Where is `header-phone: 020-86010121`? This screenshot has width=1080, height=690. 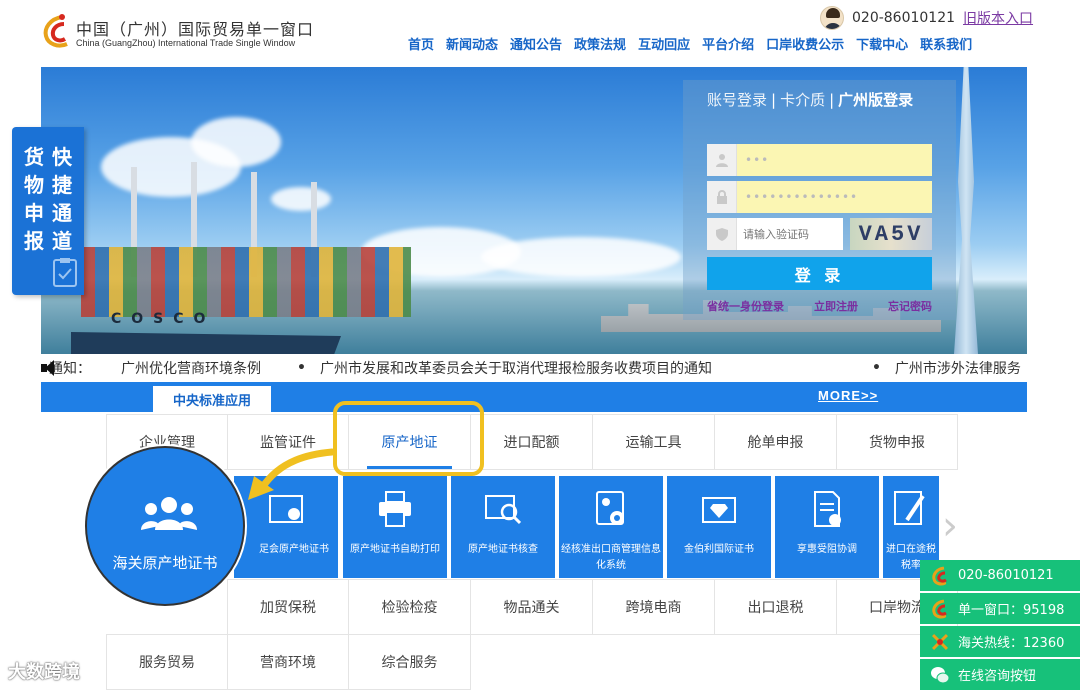 header-phone: 020-86010121 is located at coordinates (904, 18).